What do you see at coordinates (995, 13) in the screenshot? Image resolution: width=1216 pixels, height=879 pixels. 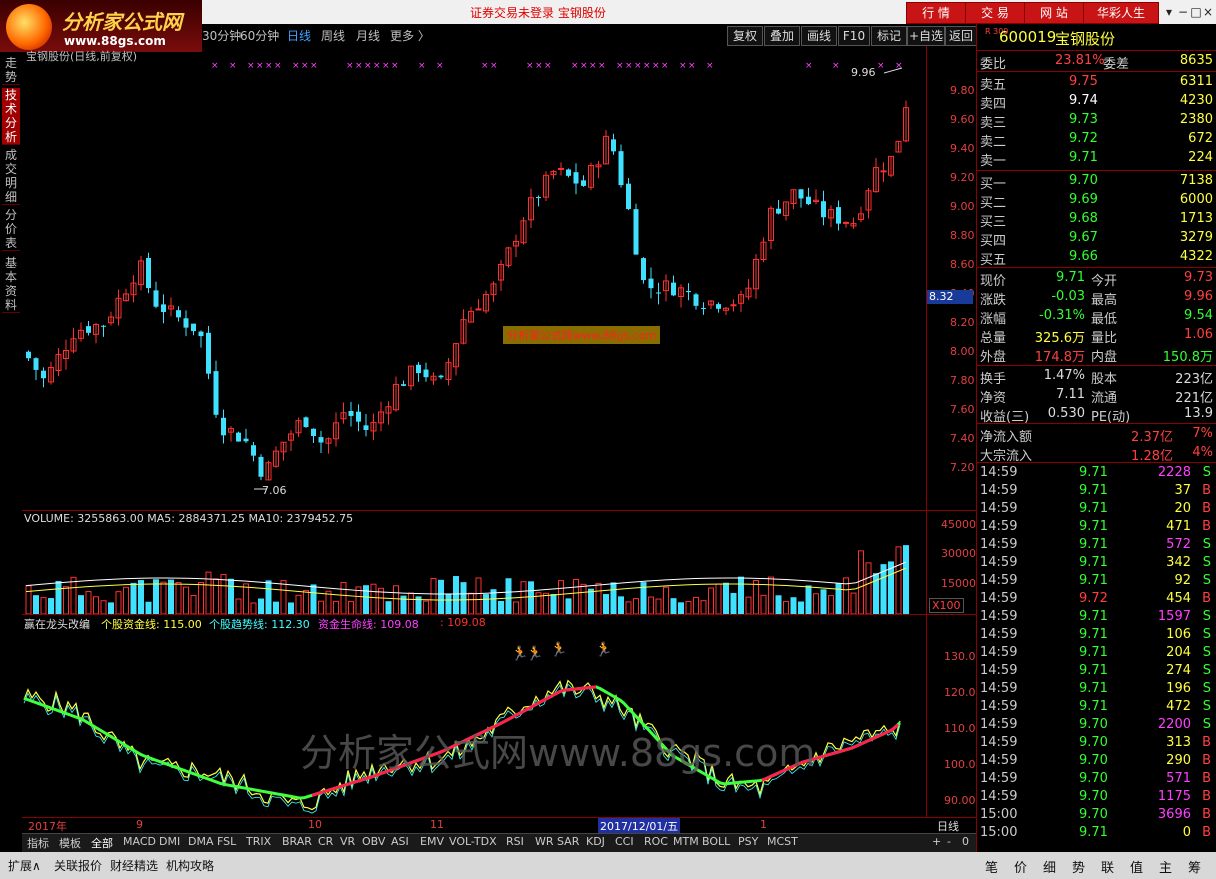 I see `trade-button: 交 易` at bounding box center [995, 13].